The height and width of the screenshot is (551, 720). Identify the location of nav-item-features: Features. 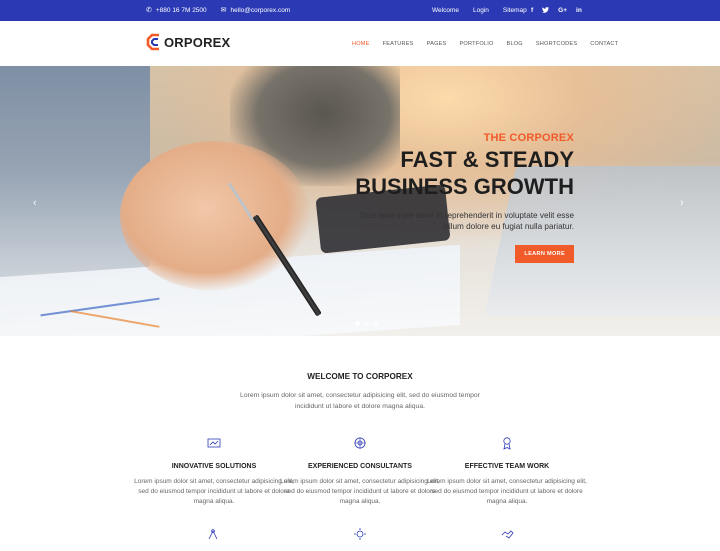
(398, 44).